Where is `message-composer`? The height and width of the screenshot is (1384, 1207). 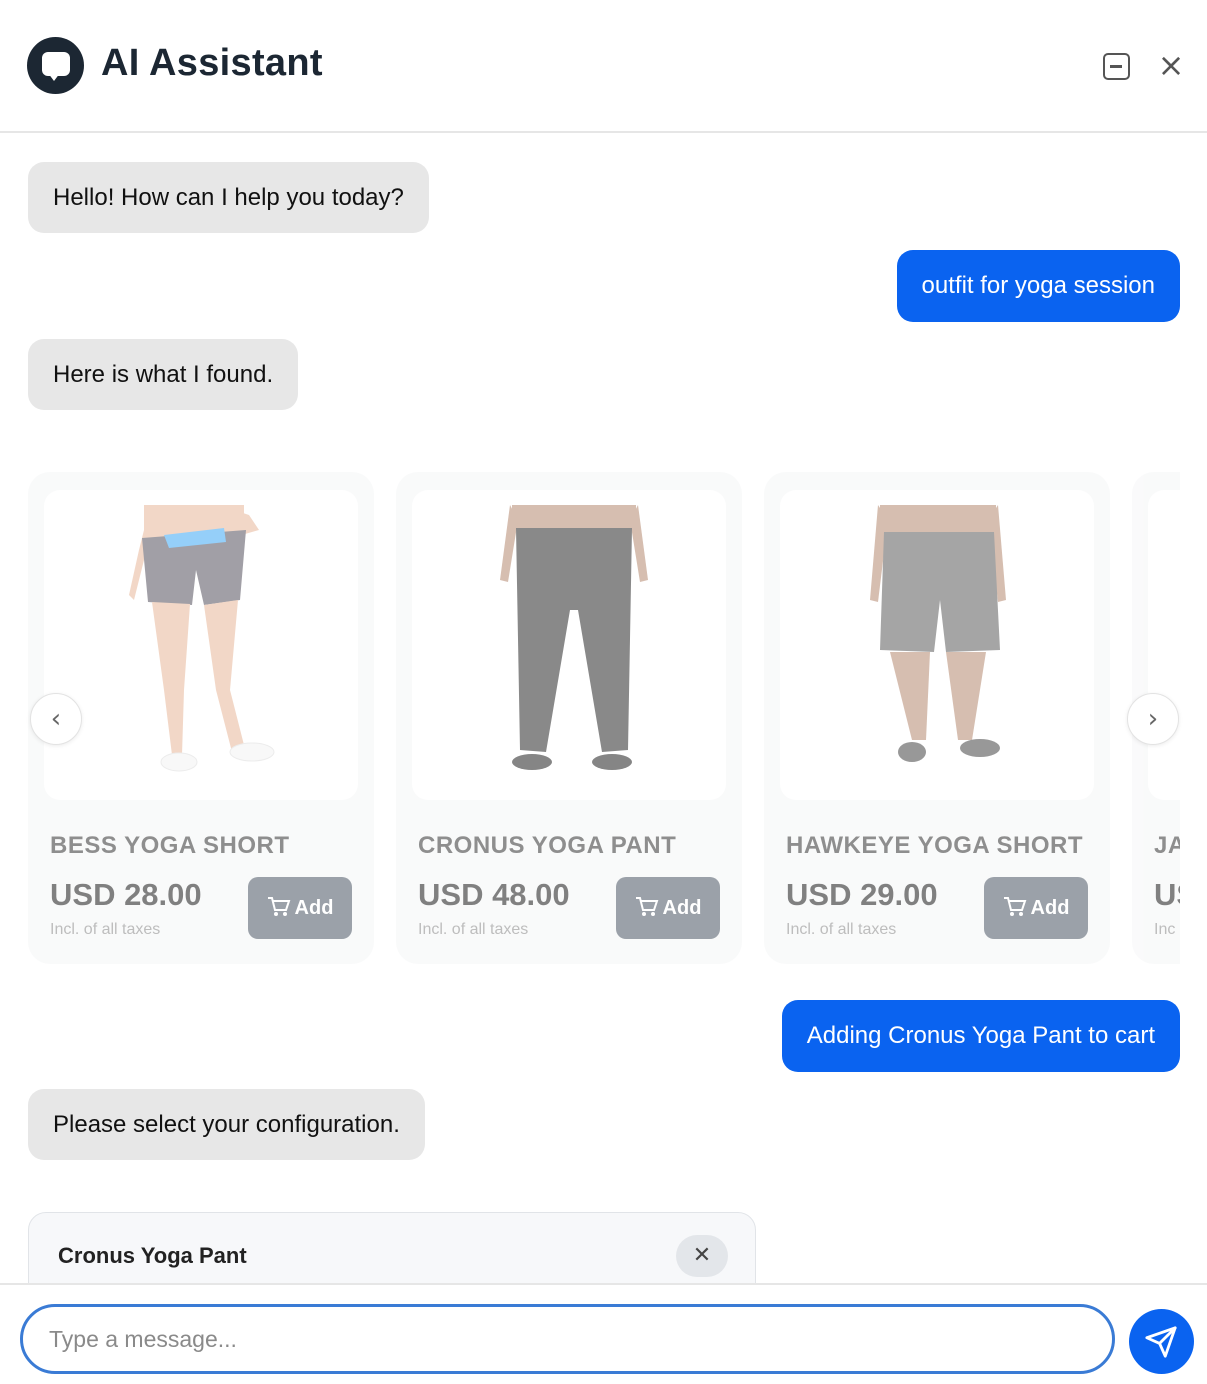 message-composer is located at coordinates (603, 1333).